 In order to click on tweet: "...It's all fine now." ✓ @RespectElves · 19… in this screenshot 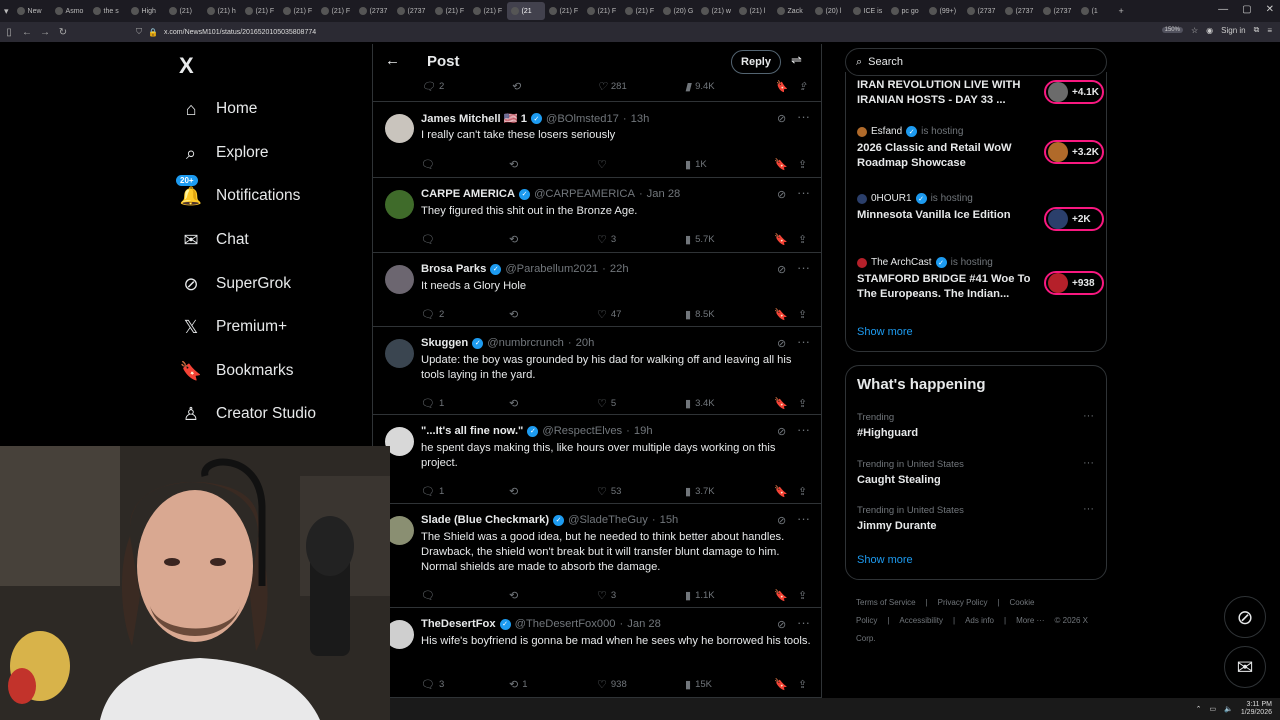, I will do `click(597, 459)`.